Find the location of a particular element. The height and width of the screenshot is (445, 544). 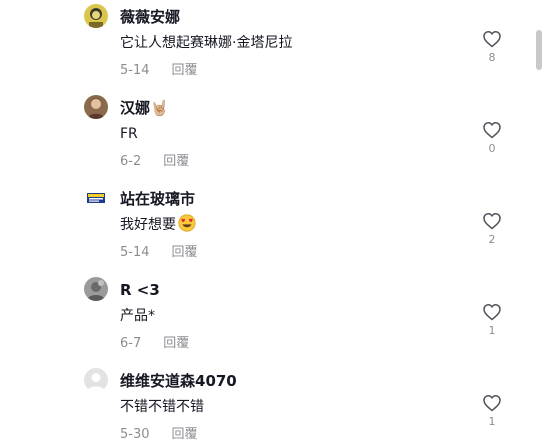

comment-username: 汉娜🤘🏼 is located at coordinates (144, 108).